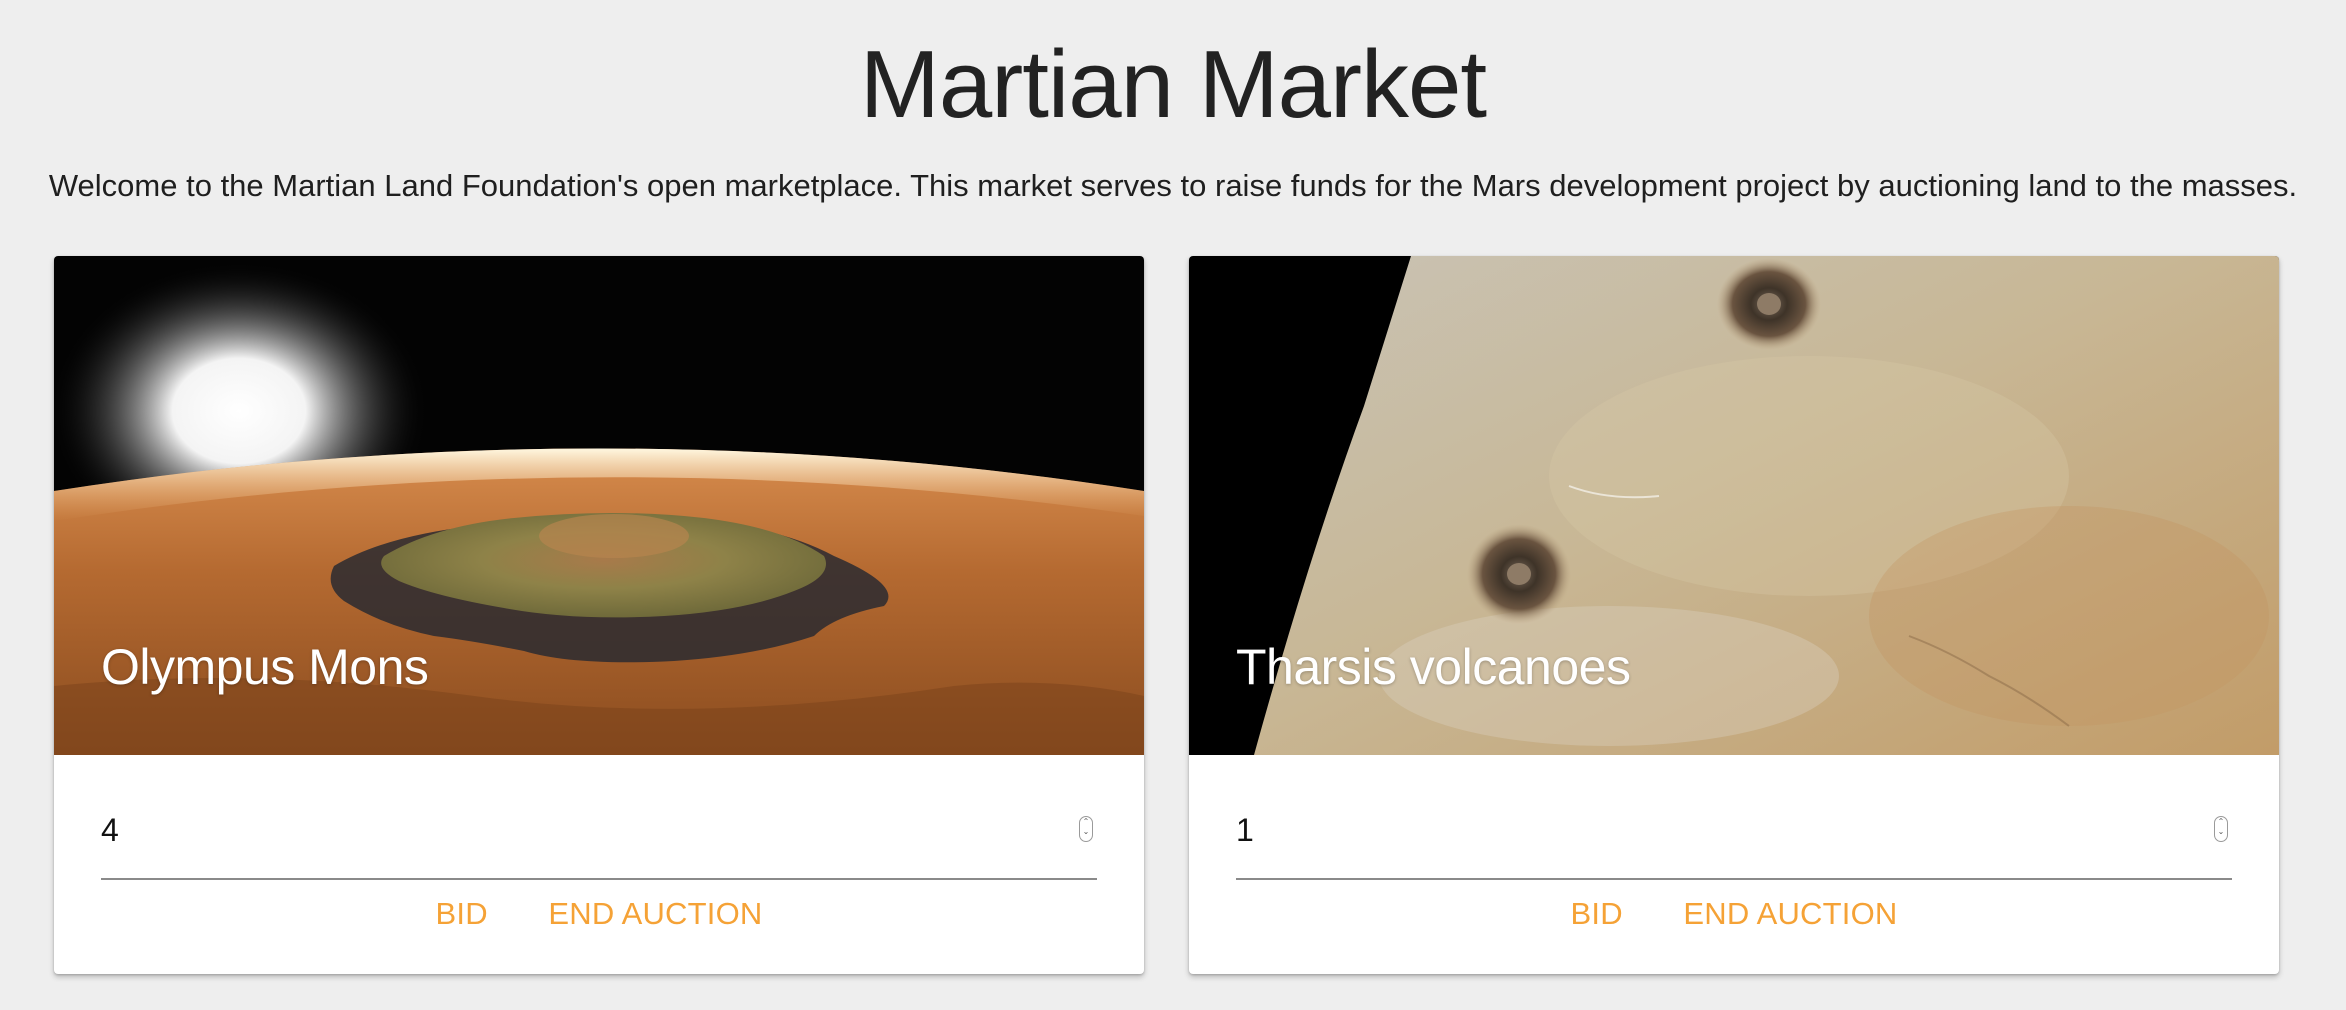  I want to click on listing-title: Olympus Mons, so click(265, 667).